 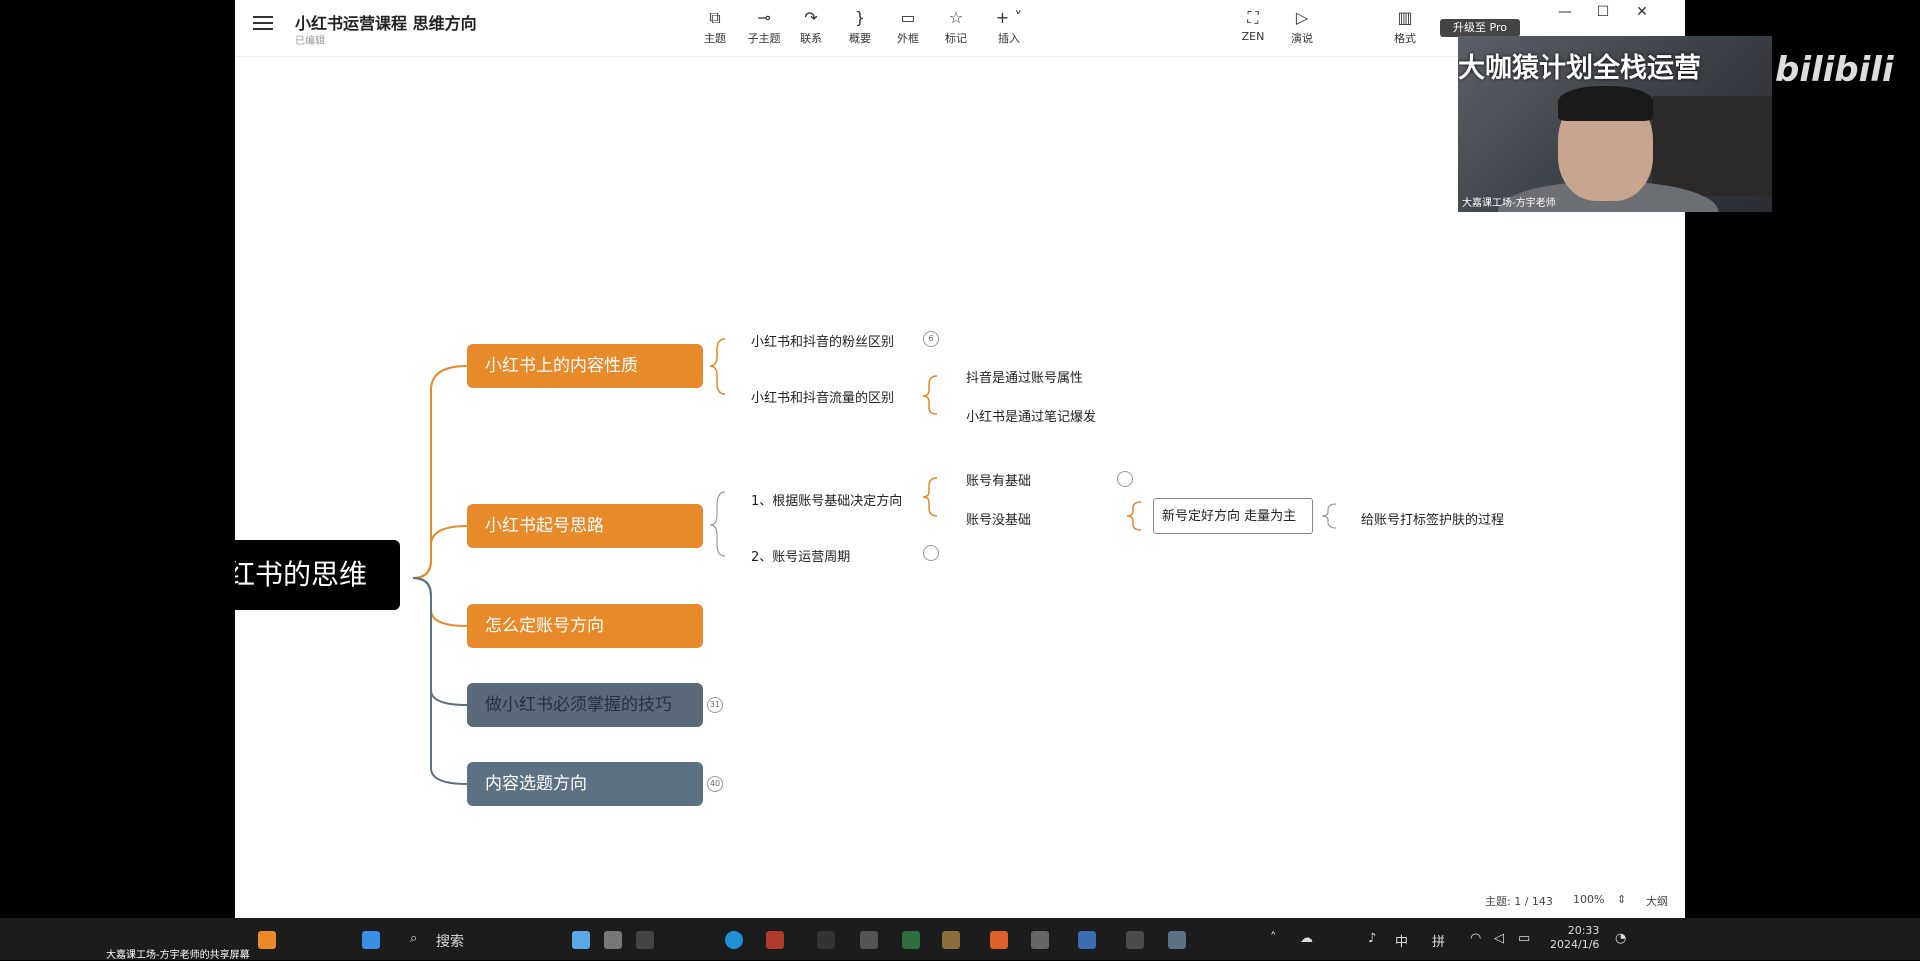 What do you see at coordinates (715, 784) in the screenshot?
I see `collapsed-count-badge: 40` at bounding box center [715, 784].